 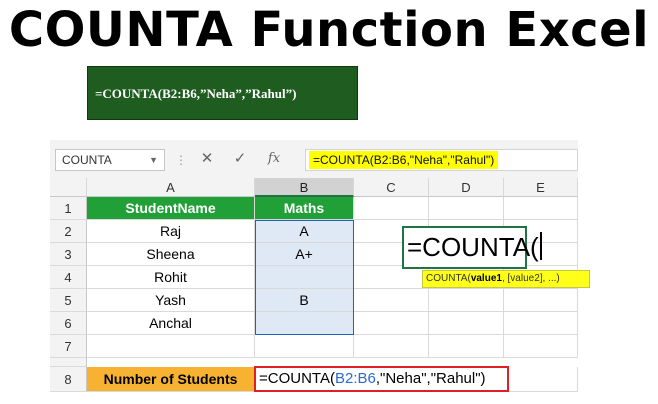 What do you see at coordinates (68, 254) in the screenshot?
I see `row-header-3: 3` at bounding box center [68, 254].